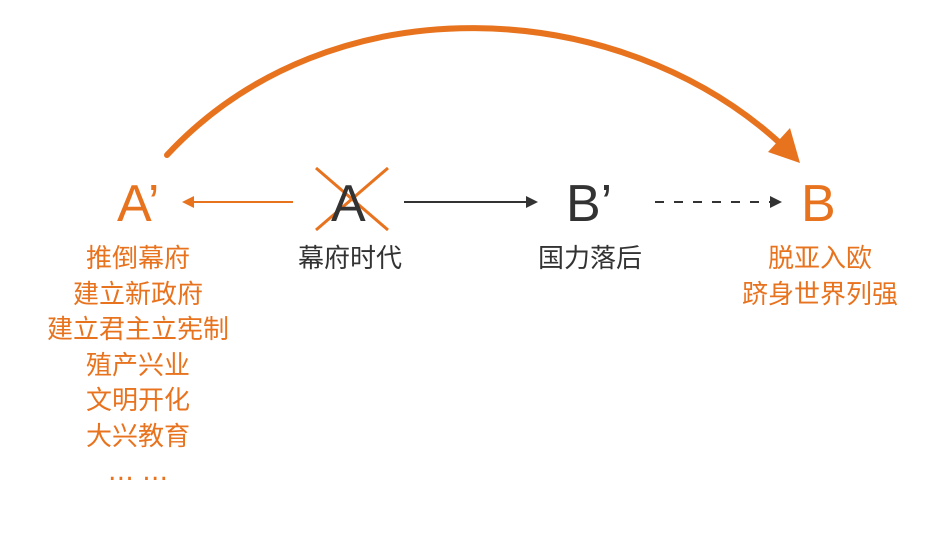 The width and height of the screenshot is (947, 541). Describe the element at coordinates (589, 259) in the screenshot. I see `caption-b-prime: 国力落后` at that location.